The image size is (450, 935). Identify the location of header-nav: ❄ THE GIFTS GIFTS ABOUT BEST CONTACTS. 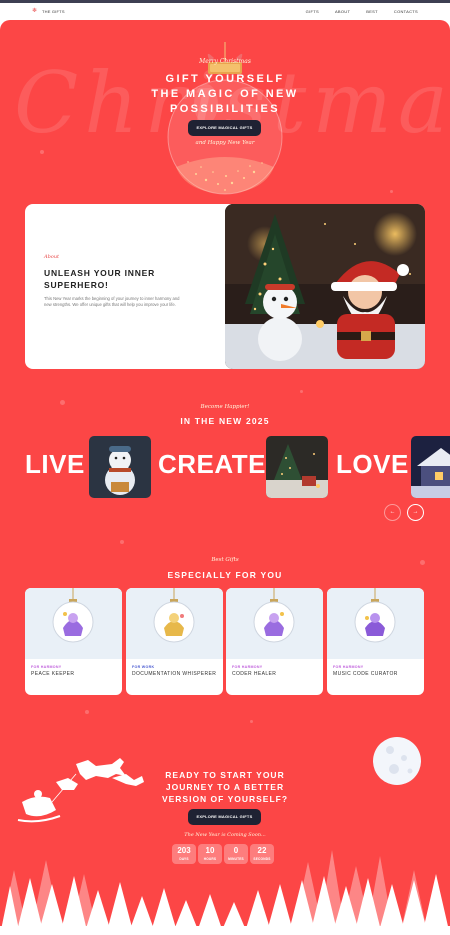
(225, 11).